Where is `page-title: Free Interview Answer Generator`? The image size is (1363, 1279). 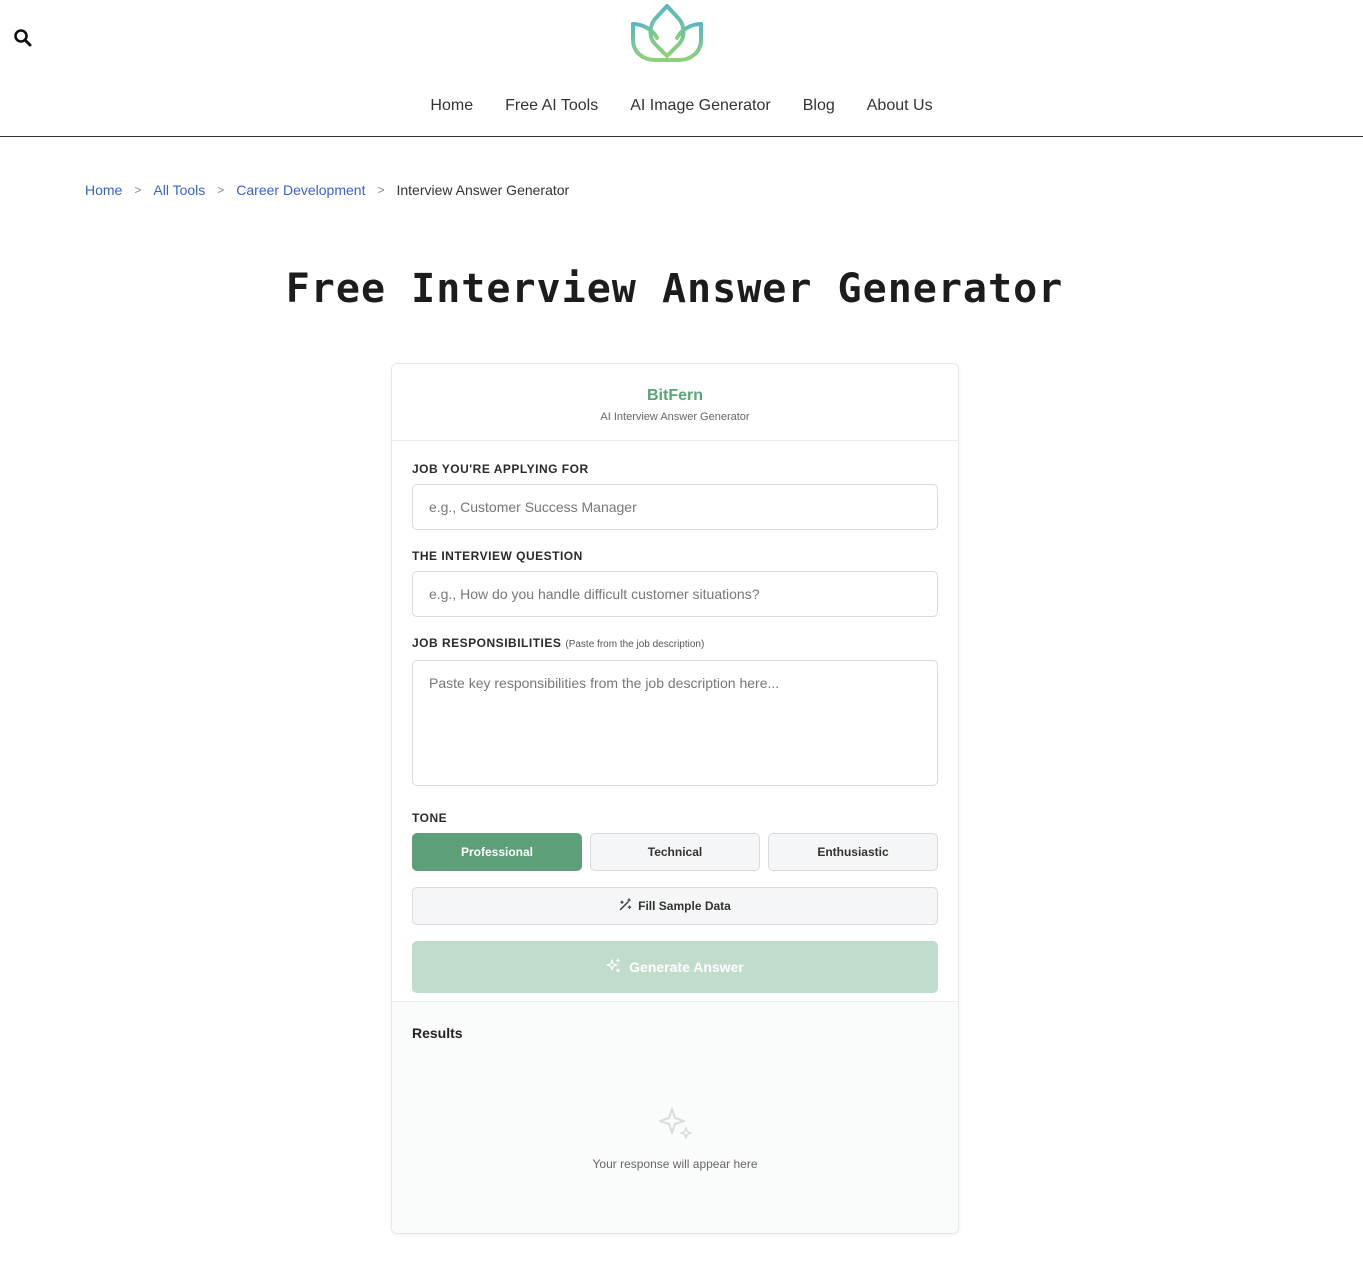 page-title: Free Interview Answer Generator is located at coordinates (674, 289).